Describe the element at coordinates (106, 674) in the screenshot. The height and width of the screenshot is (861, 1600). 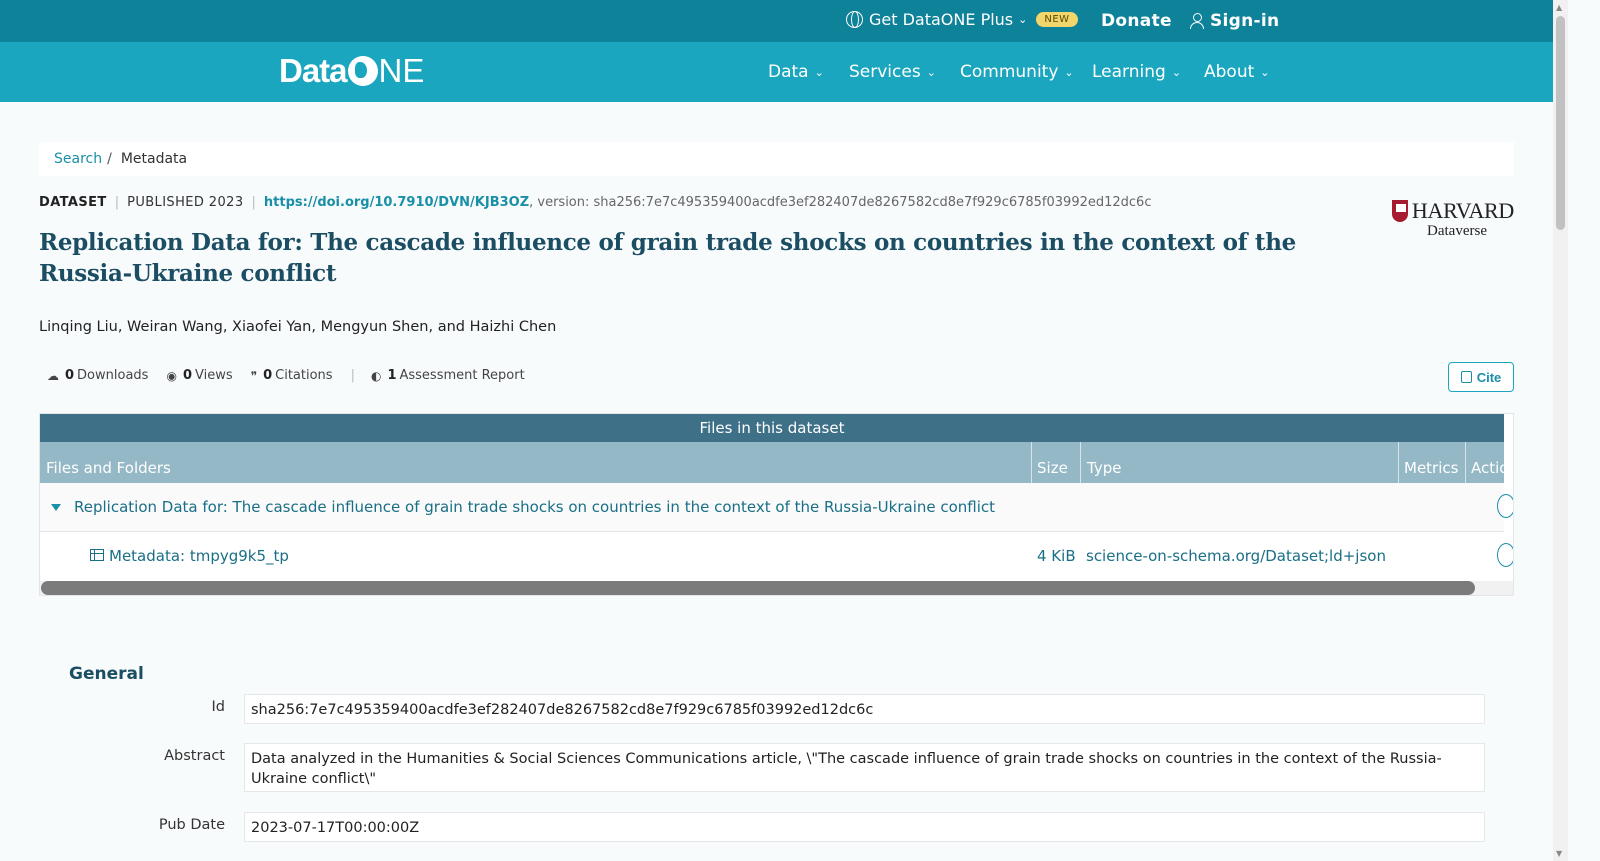
I see `general-heading: General` at that location.